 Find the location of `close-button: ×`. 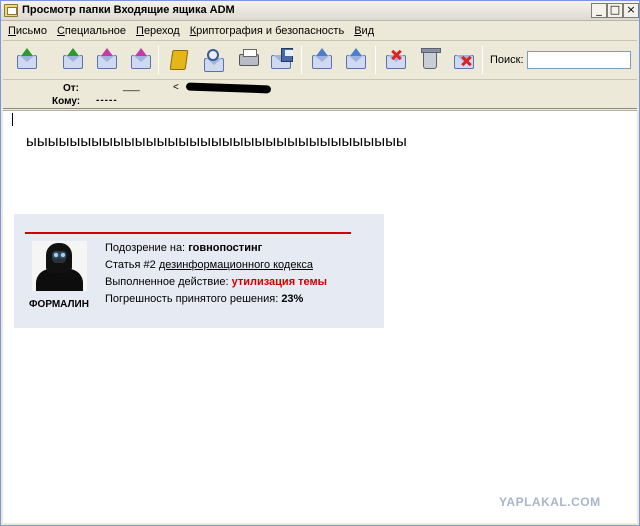

close-button: × is located at coordinates (631, 10).